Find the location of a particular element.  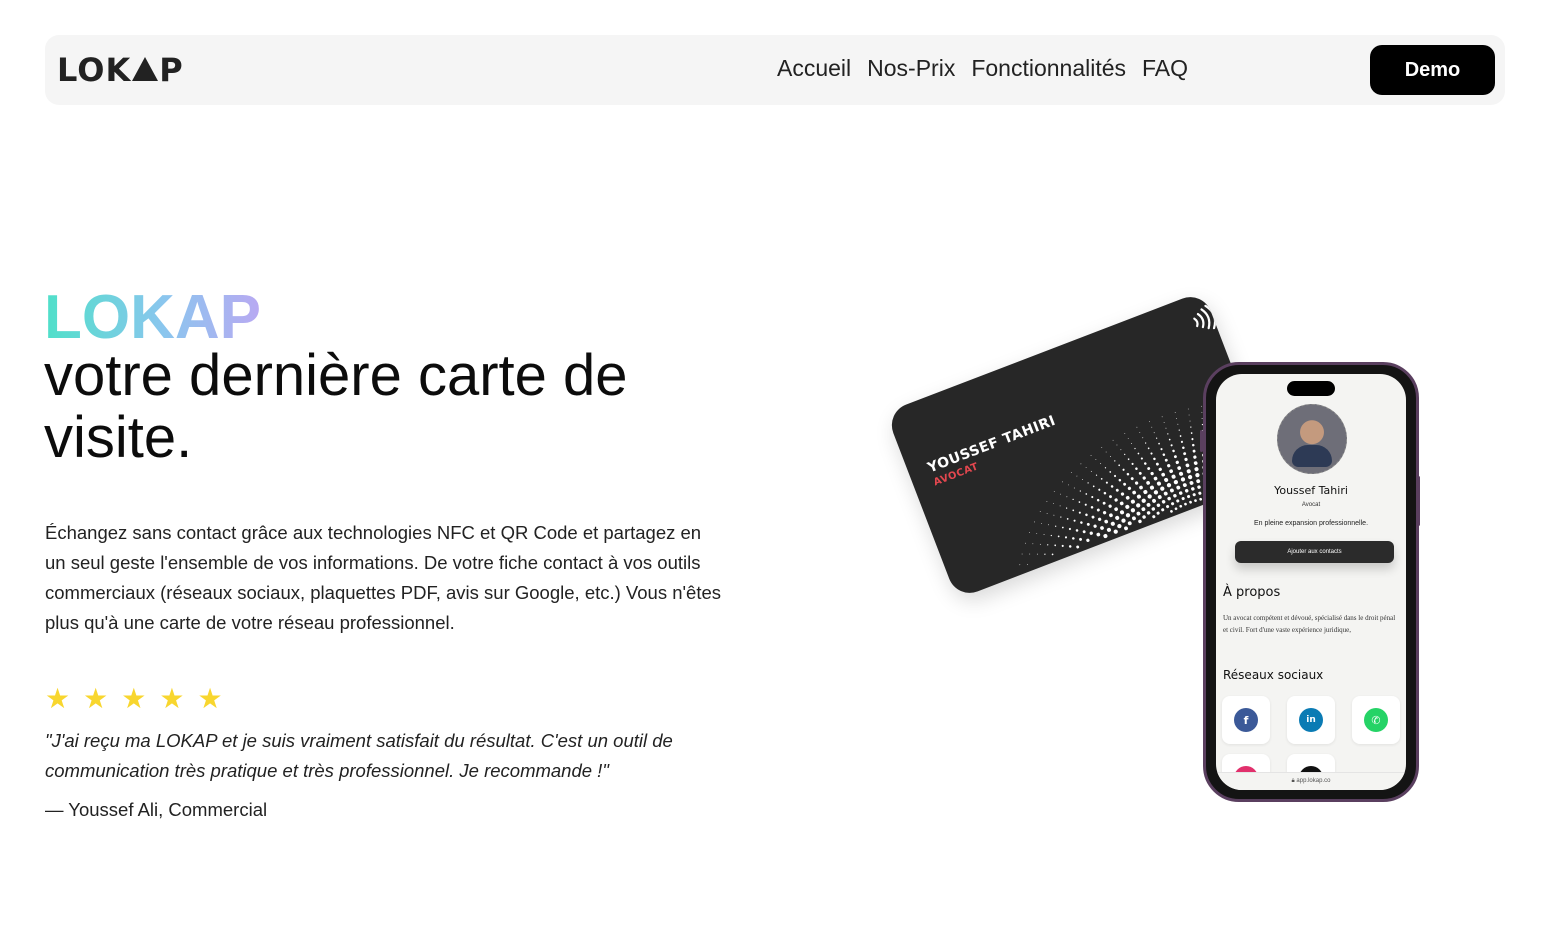

logo: LOK P is located at coordinates (120, 70).